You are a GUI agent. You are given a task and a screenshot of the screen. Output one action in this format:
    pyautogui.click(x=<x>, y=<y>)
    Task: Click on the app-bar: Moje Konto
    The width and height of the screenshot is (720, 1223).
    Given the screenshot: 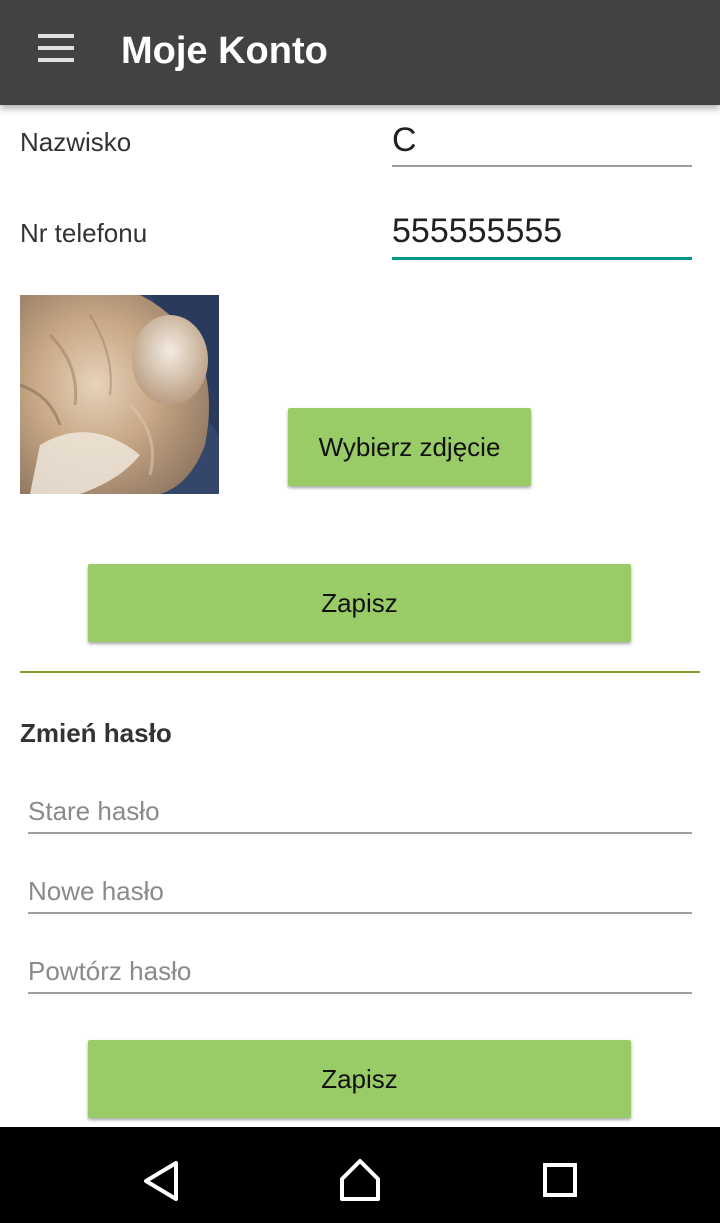 What is the action you would take?
    pyautogui.click(x=360, y=52)
    